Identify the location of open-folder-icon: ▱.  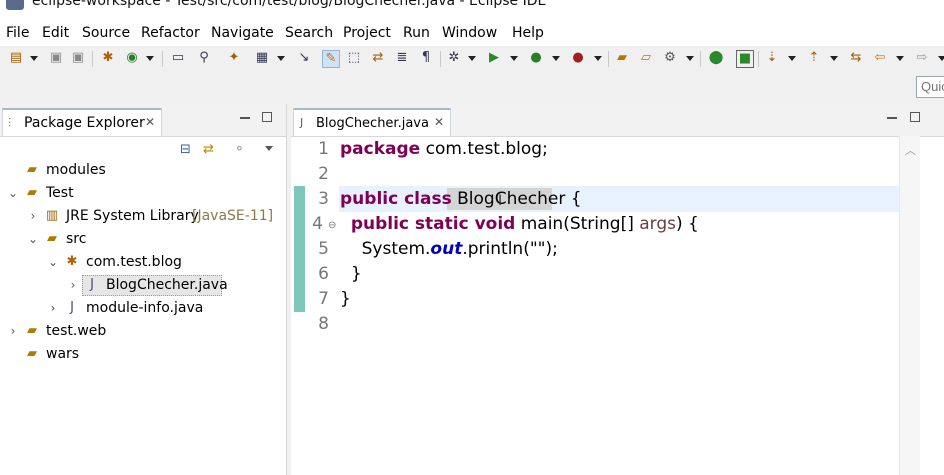
(646, 58).